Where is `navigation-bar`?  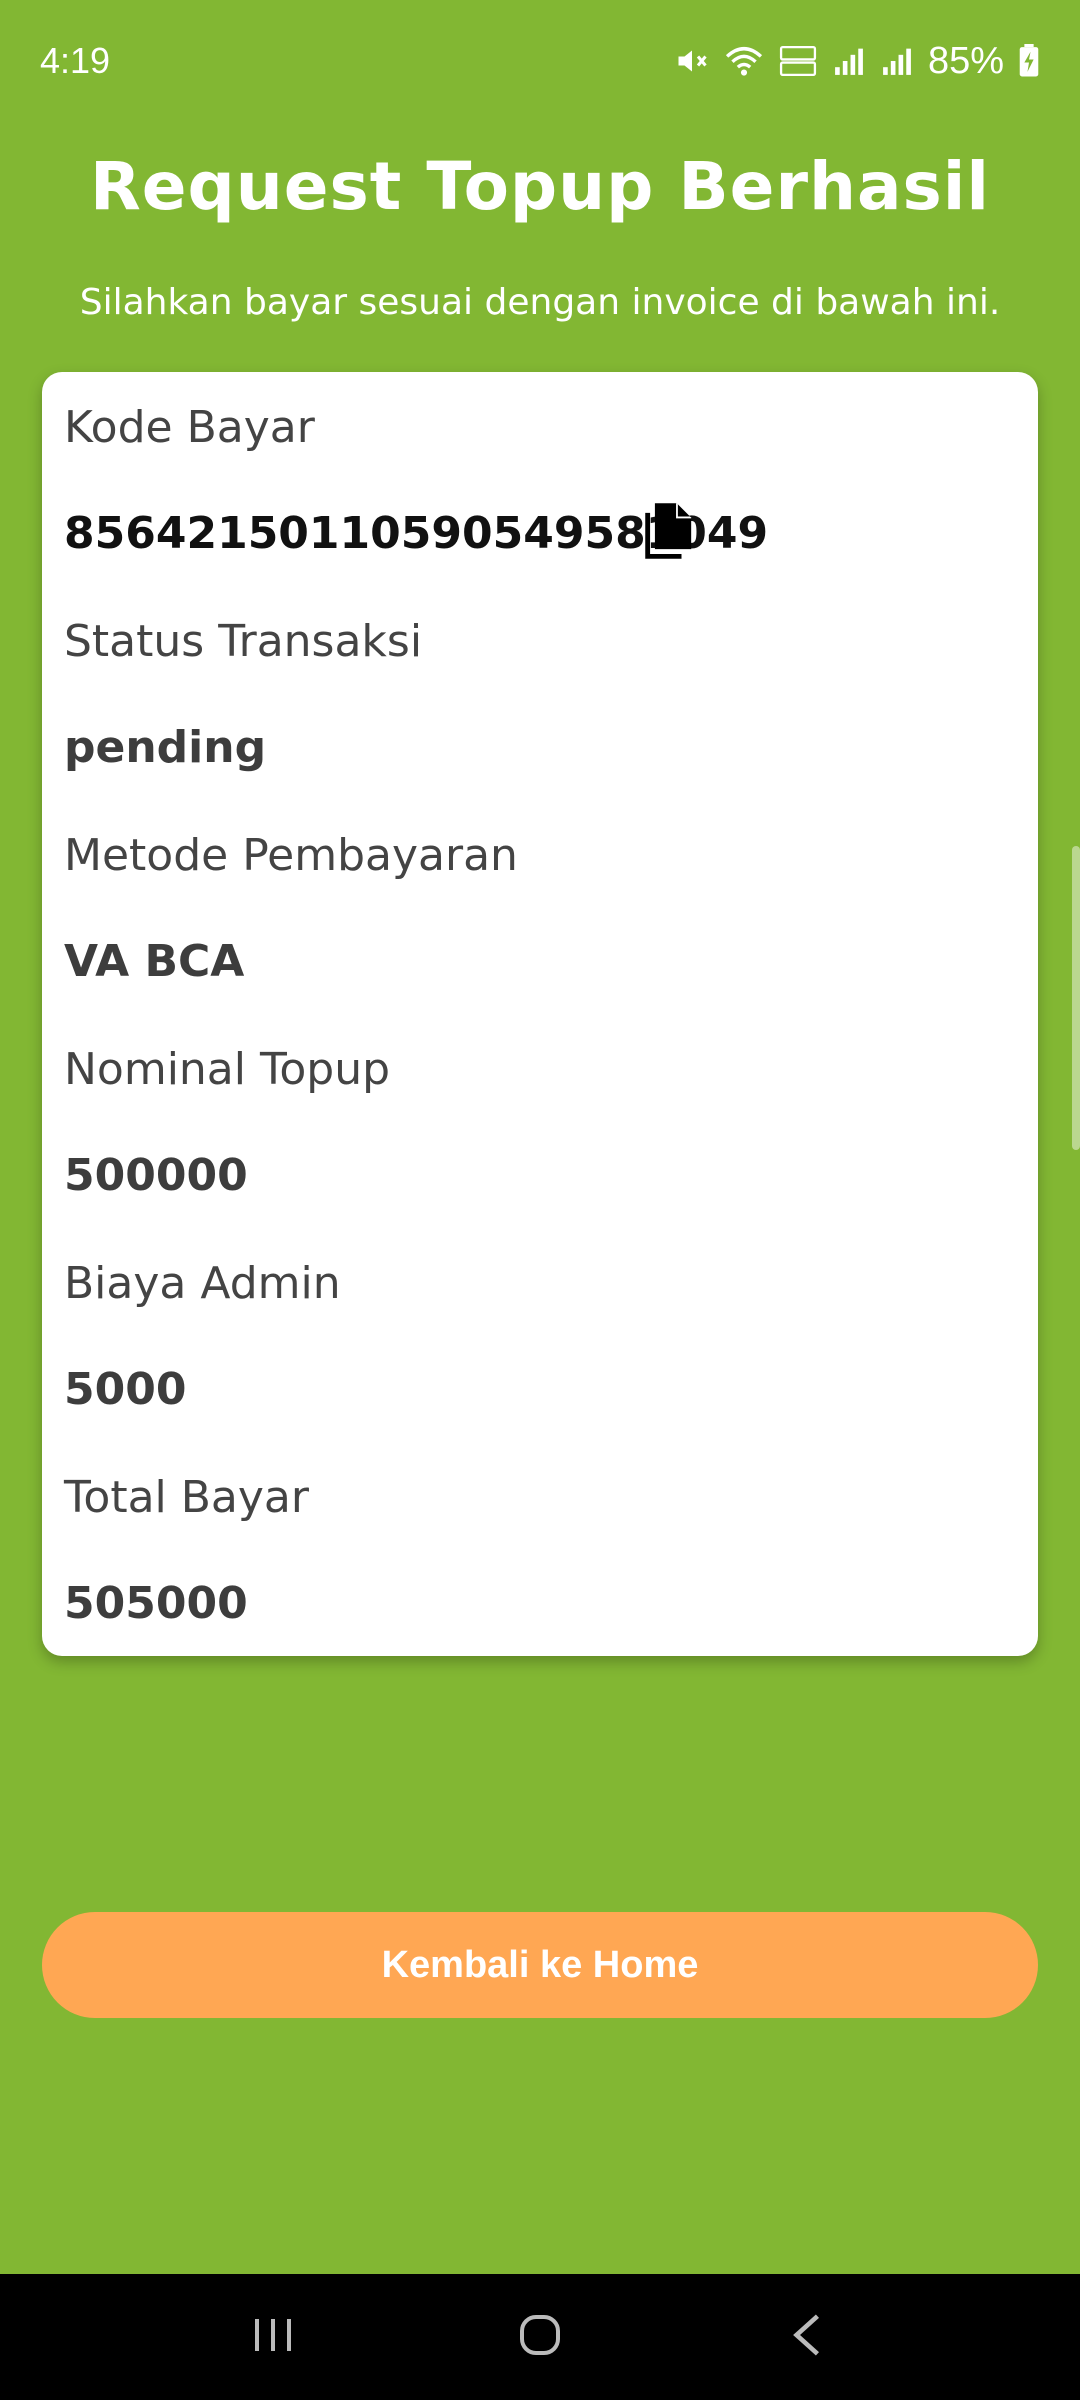
navigation-bar is located at coordinates (540, 2337).